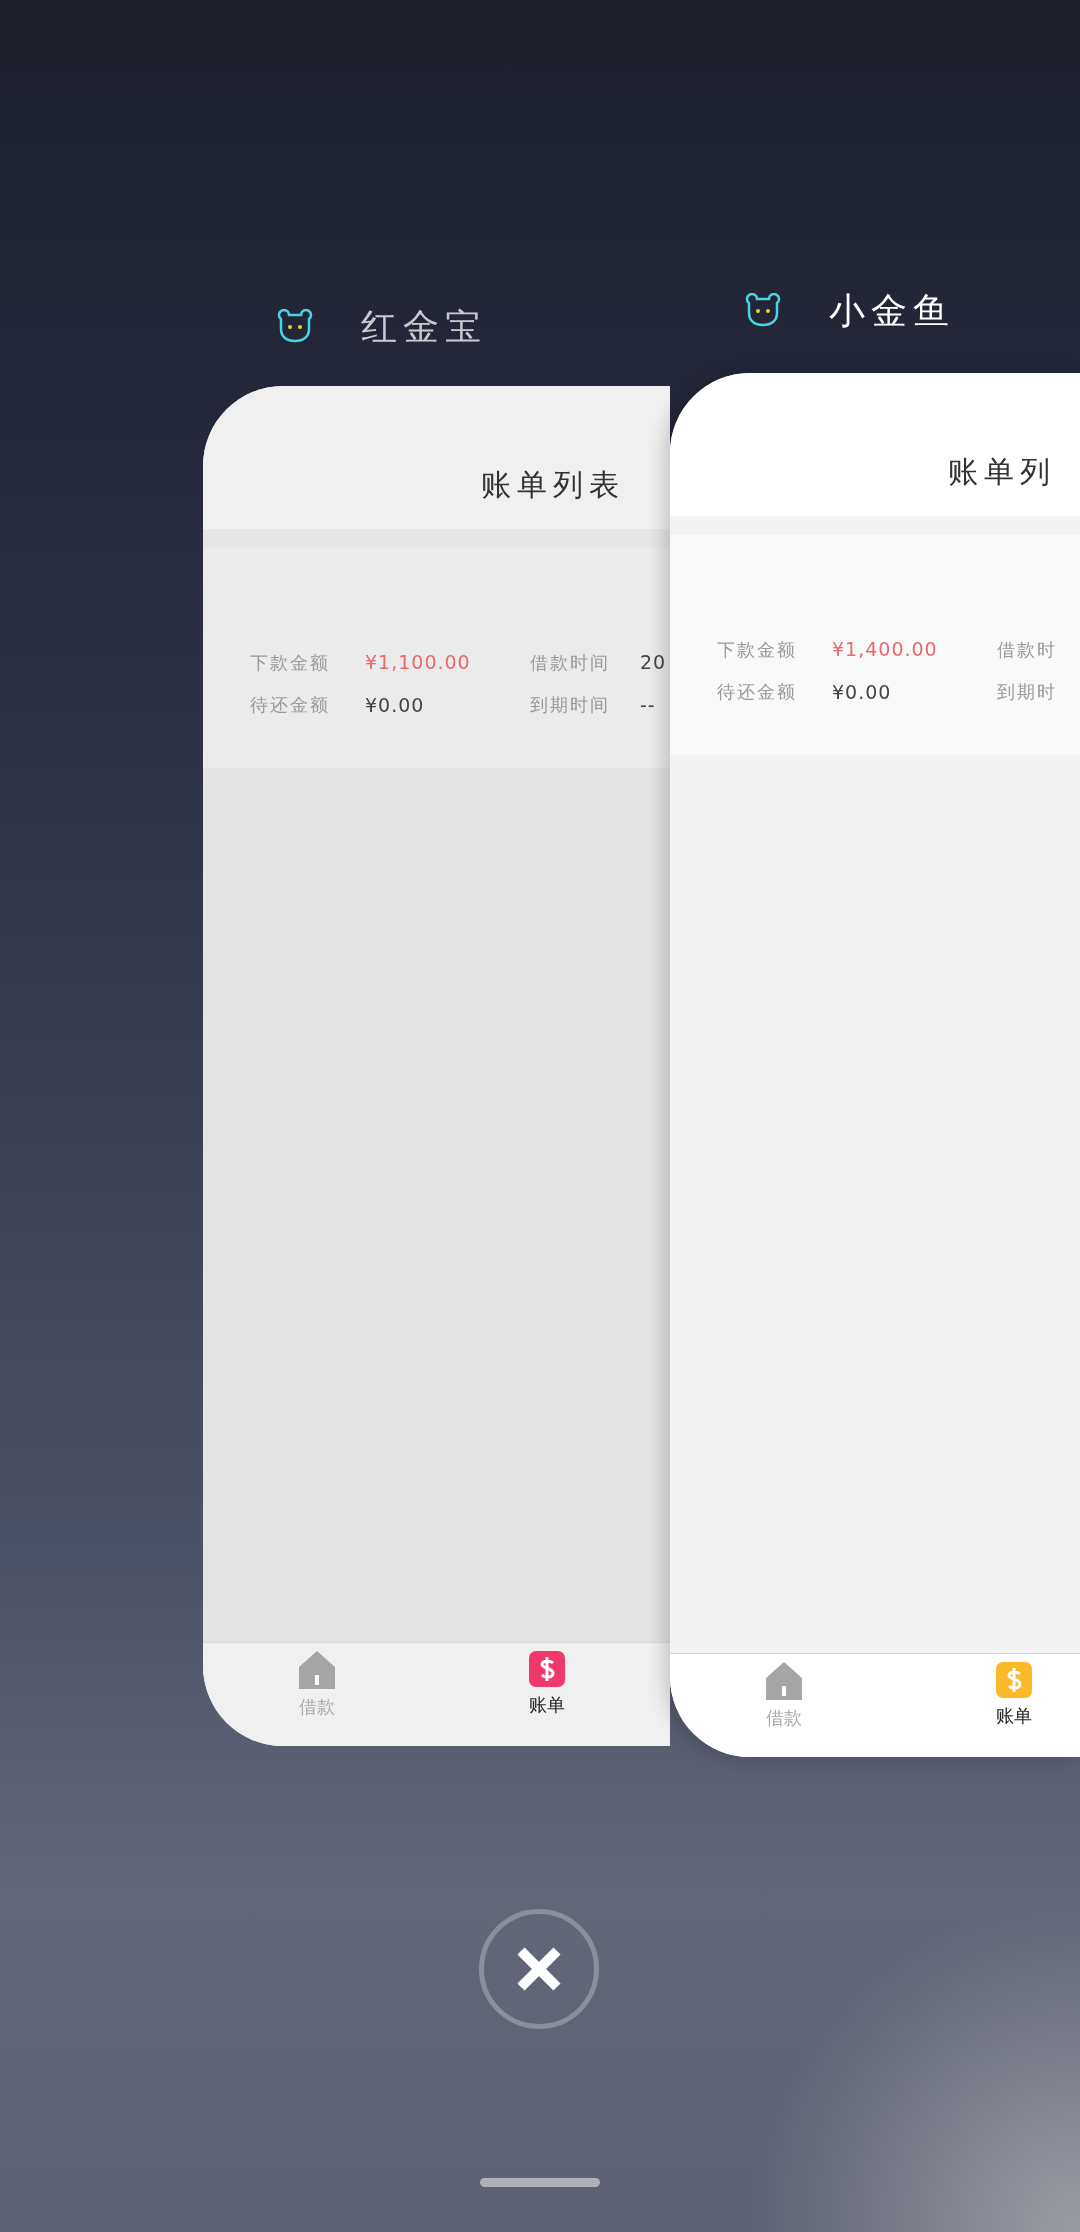 The height and width of the screenshot is (2232, 1080). What do you see at coordinates (553, 485) in the screenshot?
I see `screen-title: 账单列表` at bounding box center [553, 485].